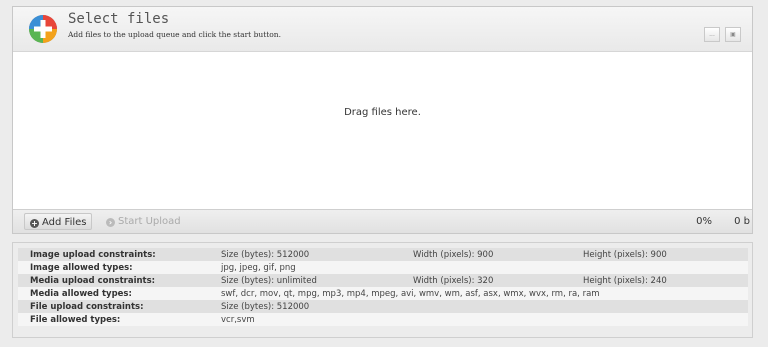 The image size is (768, 347). Describe the element at coordinates (383, 319) in the screenshot. I see `table-row: File allowed types: vcr,svm` at that location.